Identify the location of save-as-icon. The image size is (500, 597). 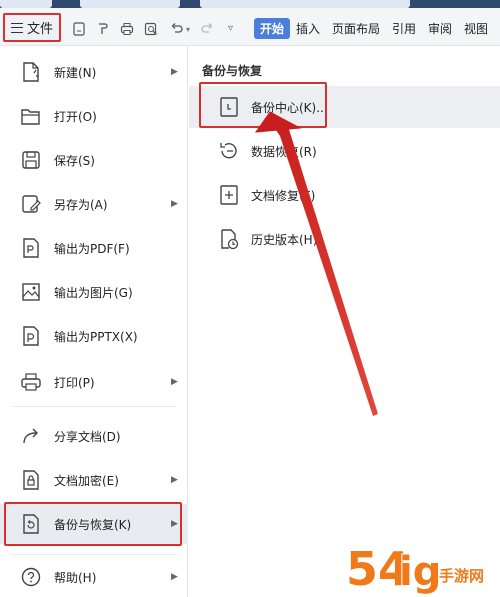
(31, 204).